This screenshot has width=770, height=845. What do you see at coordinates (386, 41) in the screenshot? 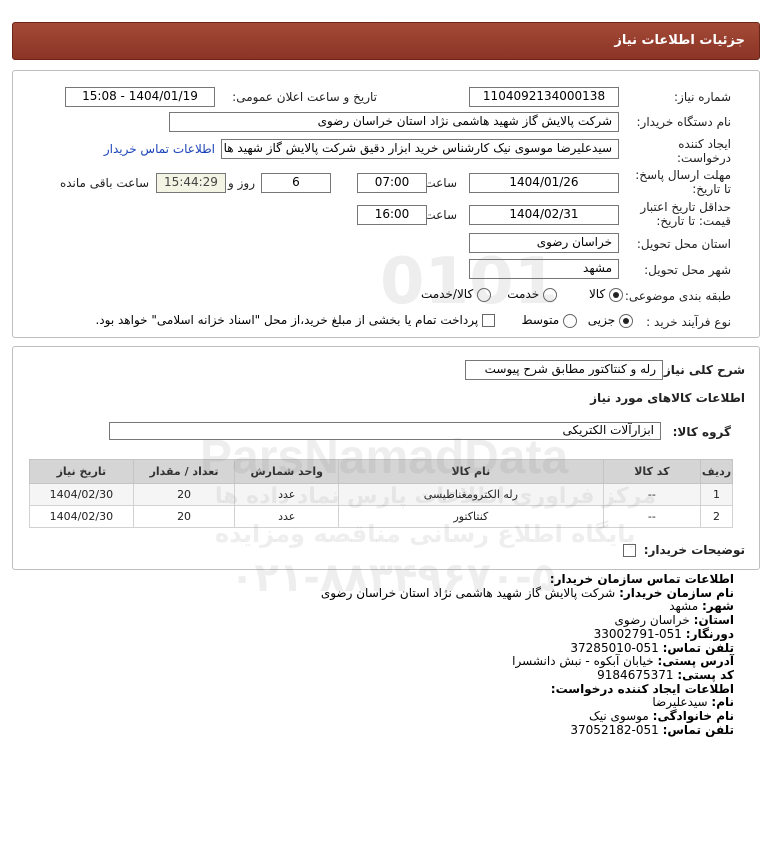
I see `page-header: جزئیات اطلاعات نیاز` at bounding box center [386, 41].